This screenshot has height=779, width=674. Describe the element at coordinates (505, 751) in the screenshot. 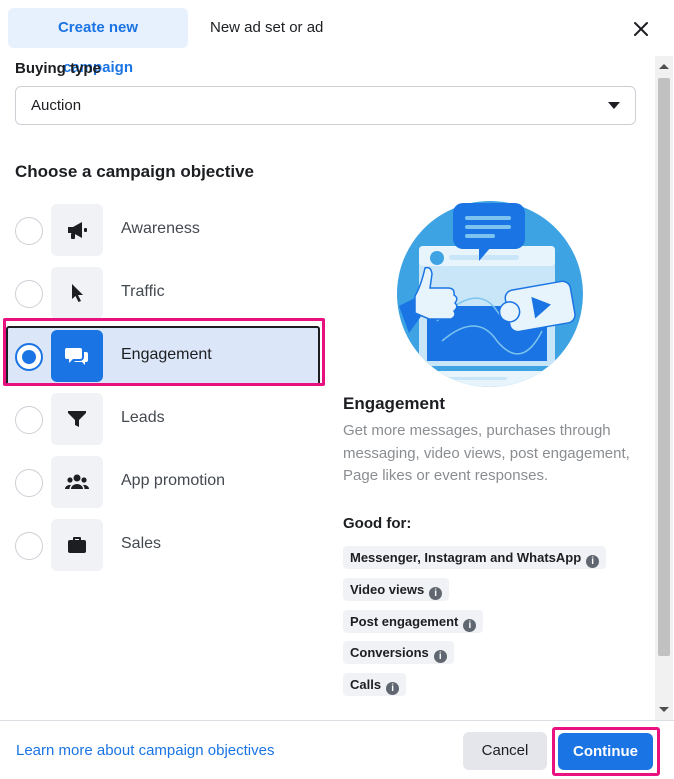

I see `cancel-button: Cancel` at that location.